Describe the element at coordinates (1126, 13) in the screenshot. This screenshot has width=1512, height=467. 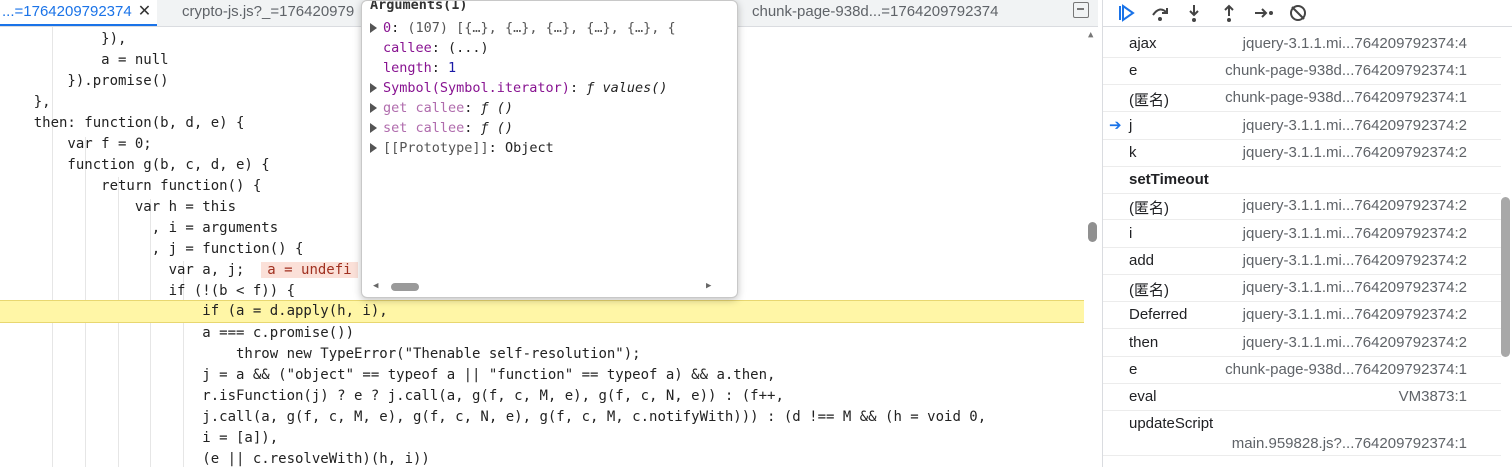
I see `resume-icon` at that location.